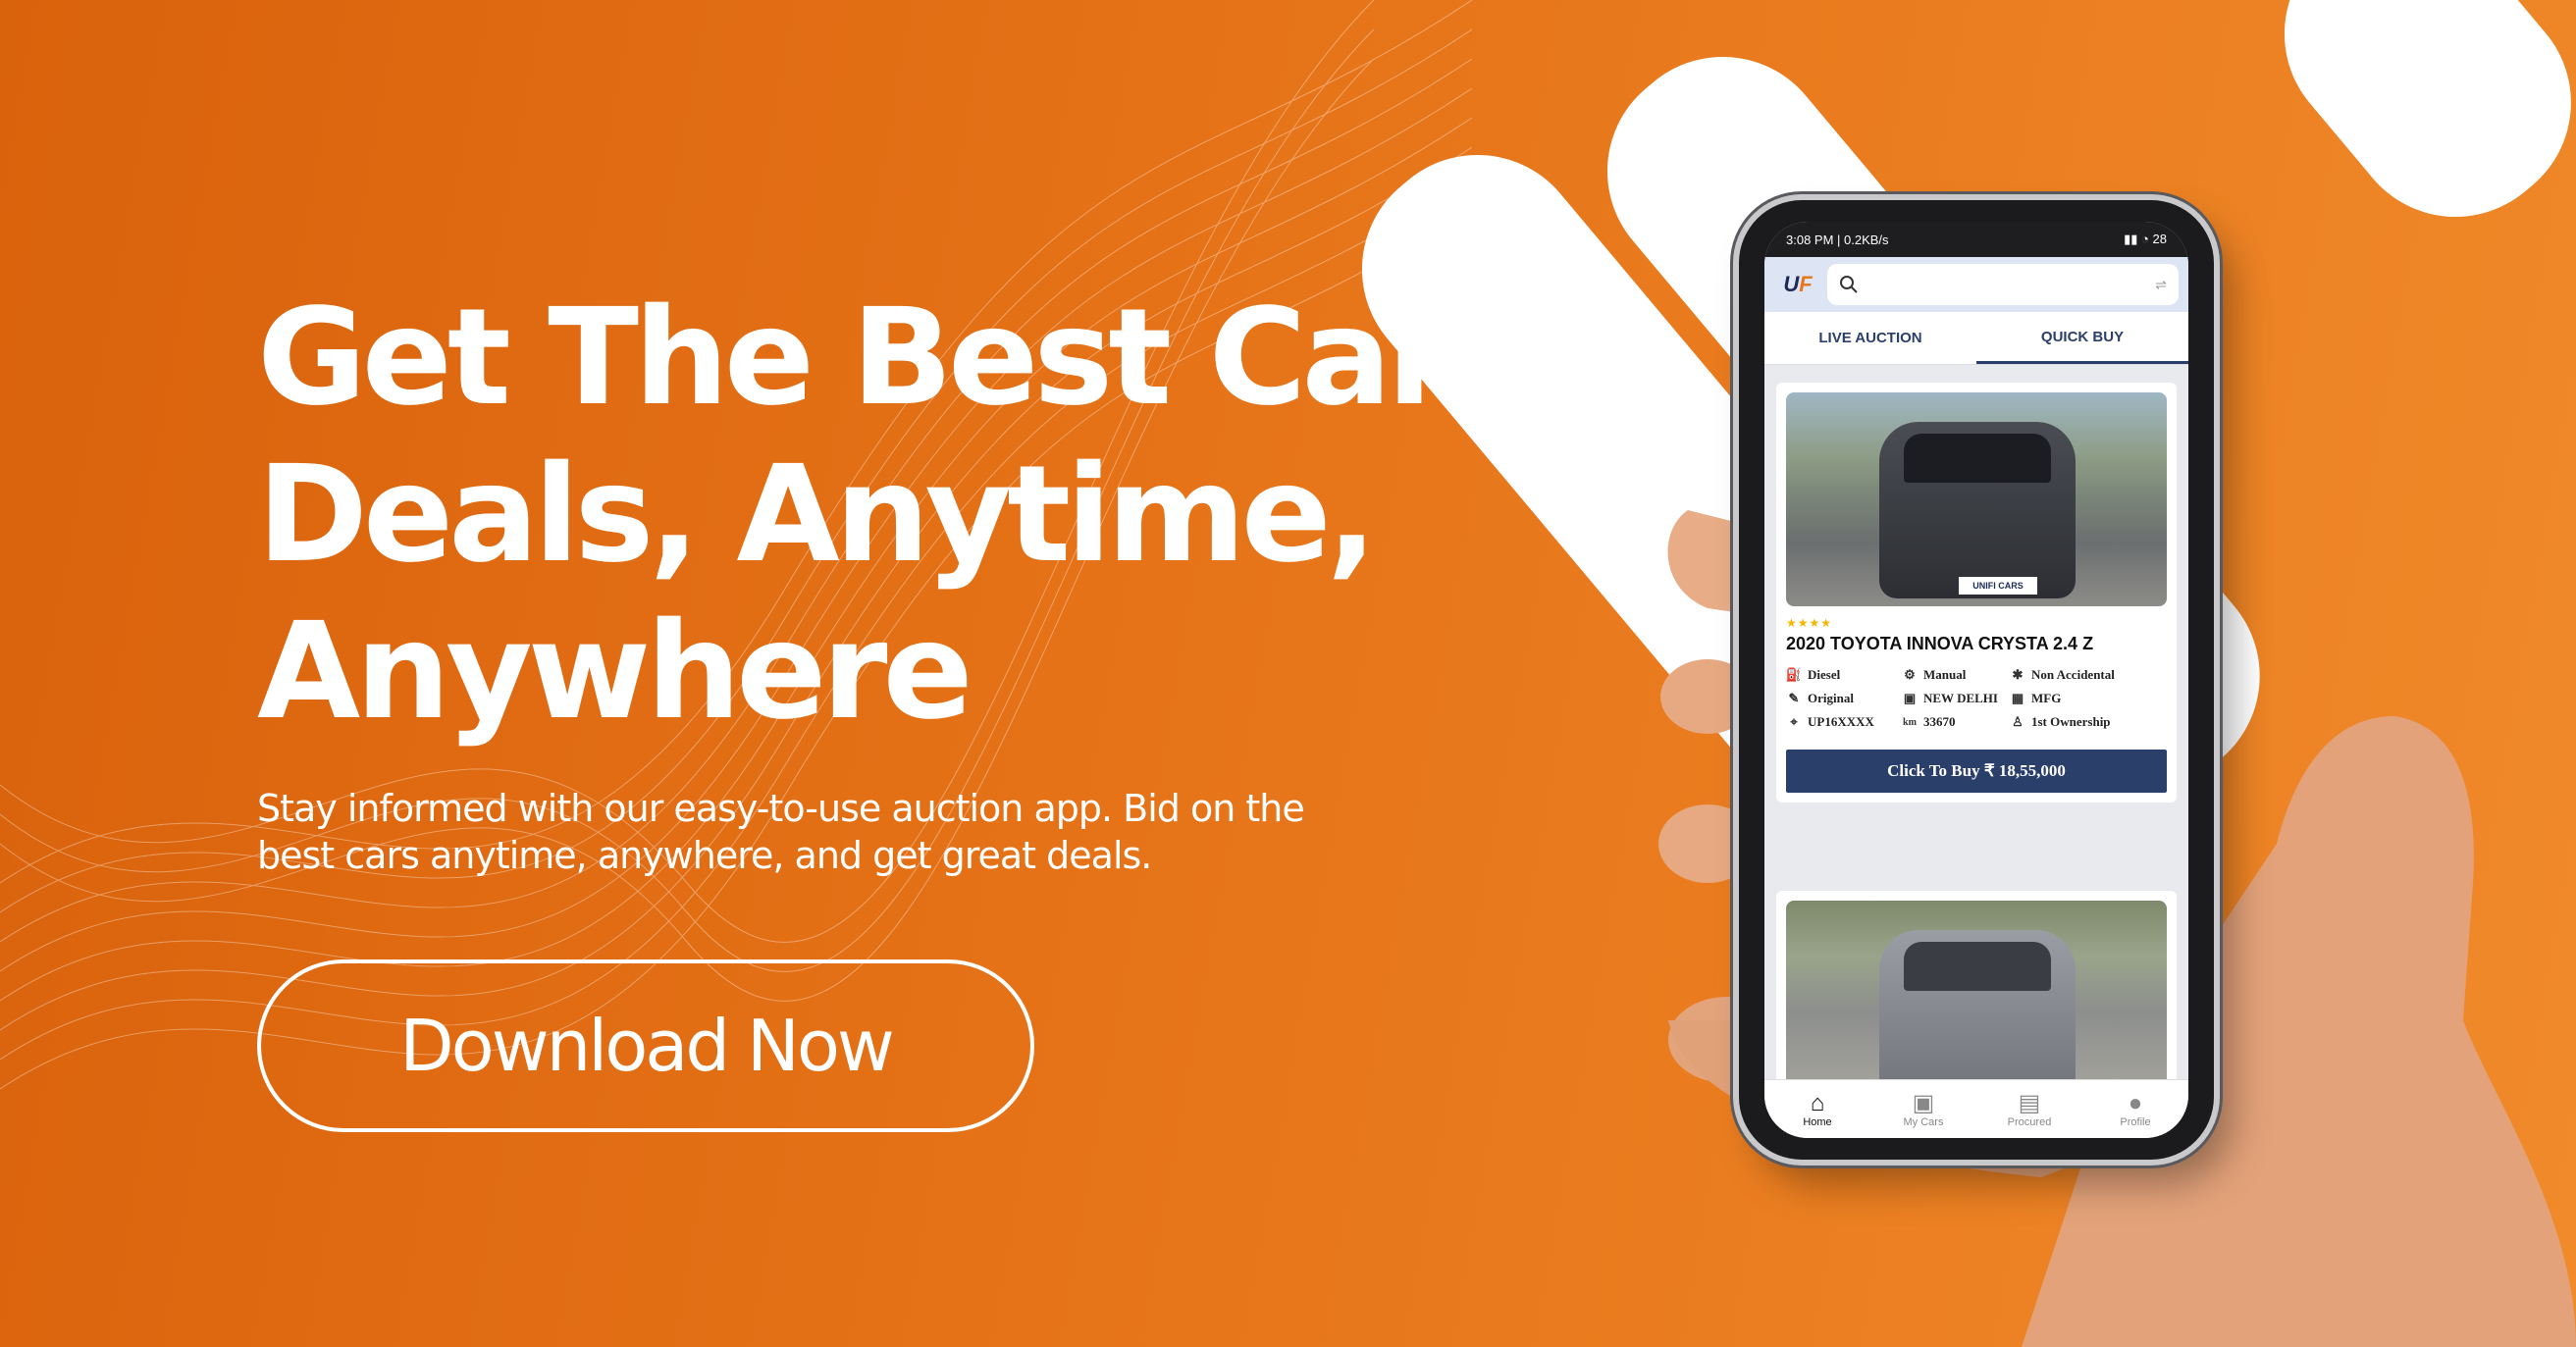 Image resolution: width=2576 pixels, height=1347 pixels. What do you see at coordinates (1849, 284) in the screenshot?
I see `search-icon` at bounding box center [1849, 284].